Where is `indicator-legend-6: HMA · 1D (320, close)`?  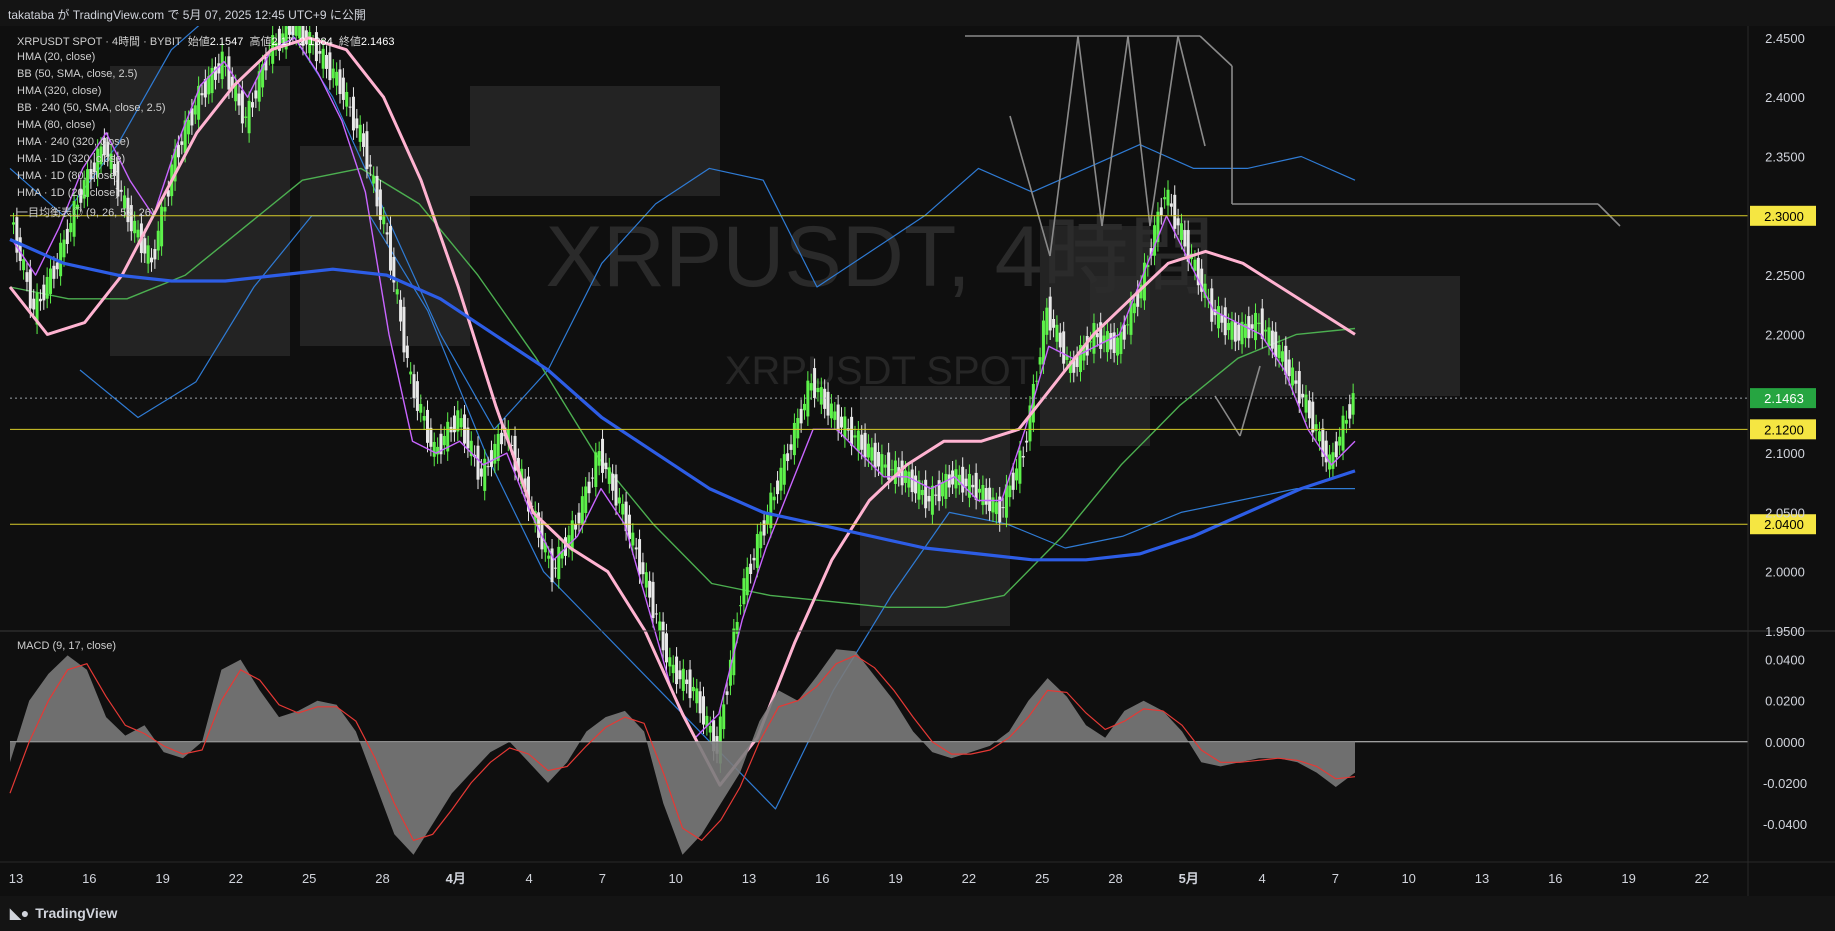 indicator-legend-6: HMA · 1D (320, close) is located at coordinates (71, 159).